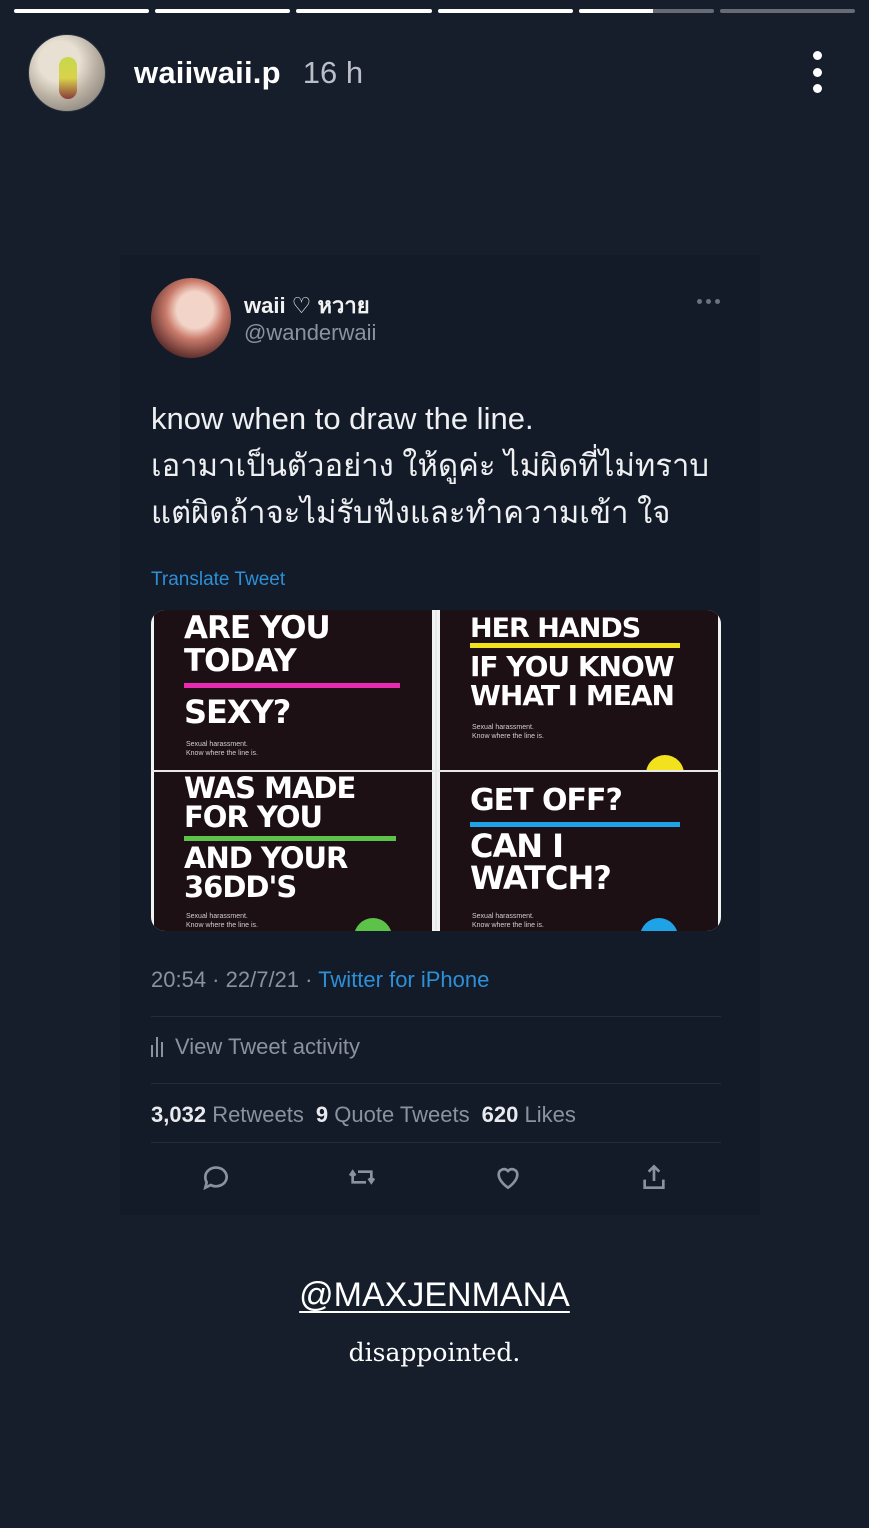  I want to click on more-options-button, so click(817, 72).